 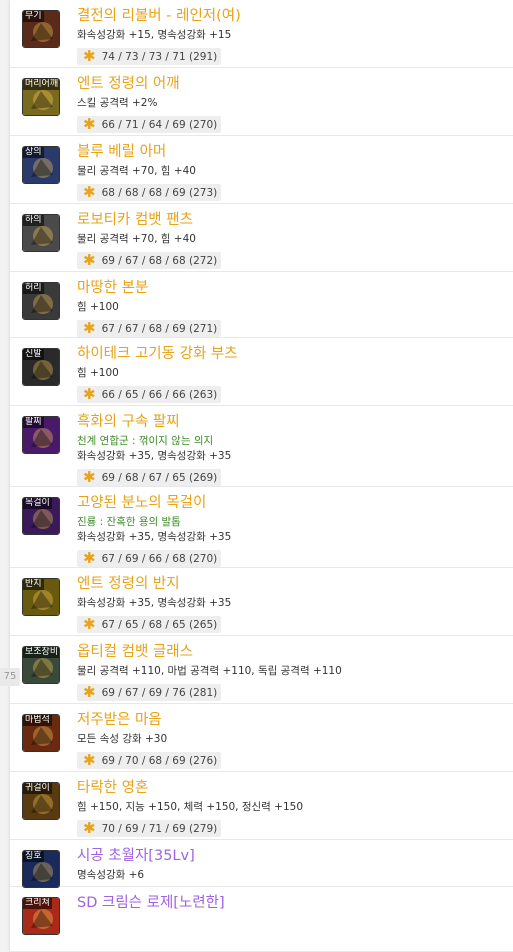 I want to click on item-name: 로보티카 컴뱃 팬츠, so click(x=135, y=220).